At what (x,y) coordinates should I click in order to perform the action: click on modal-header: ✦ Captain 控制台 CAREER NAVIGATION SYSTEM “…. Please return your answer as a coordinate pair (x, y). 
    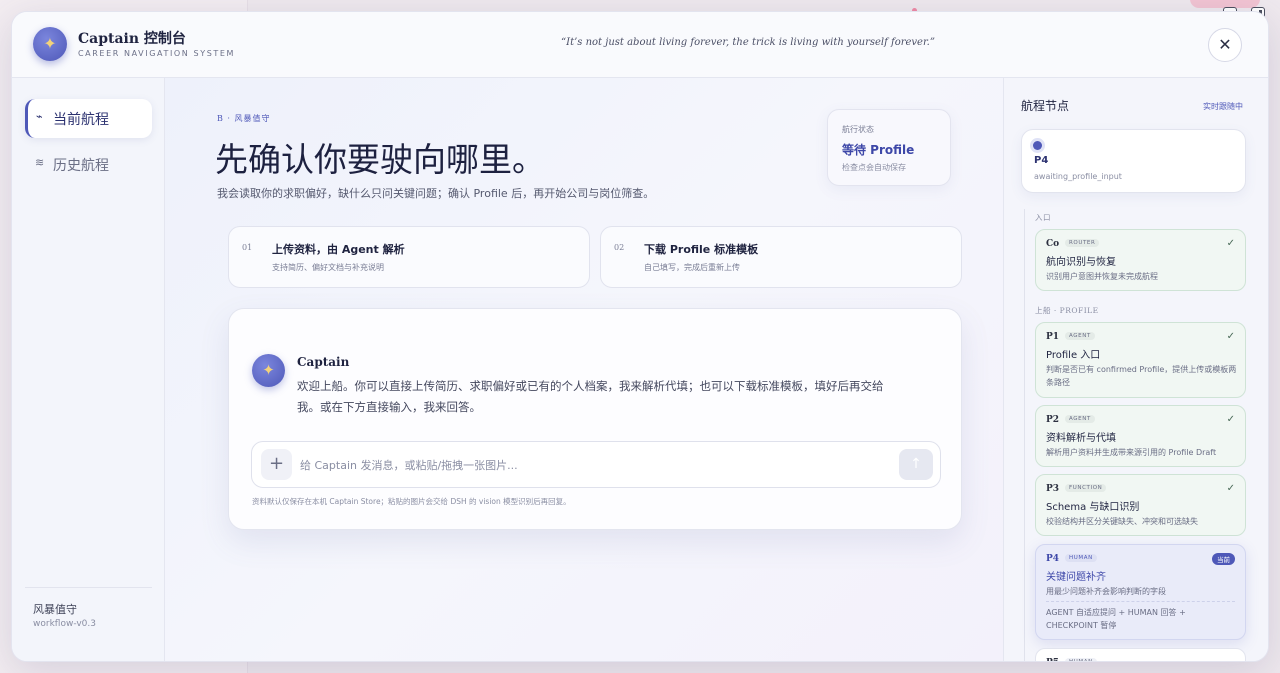
    Looking at the image, I should click on (640, 45).